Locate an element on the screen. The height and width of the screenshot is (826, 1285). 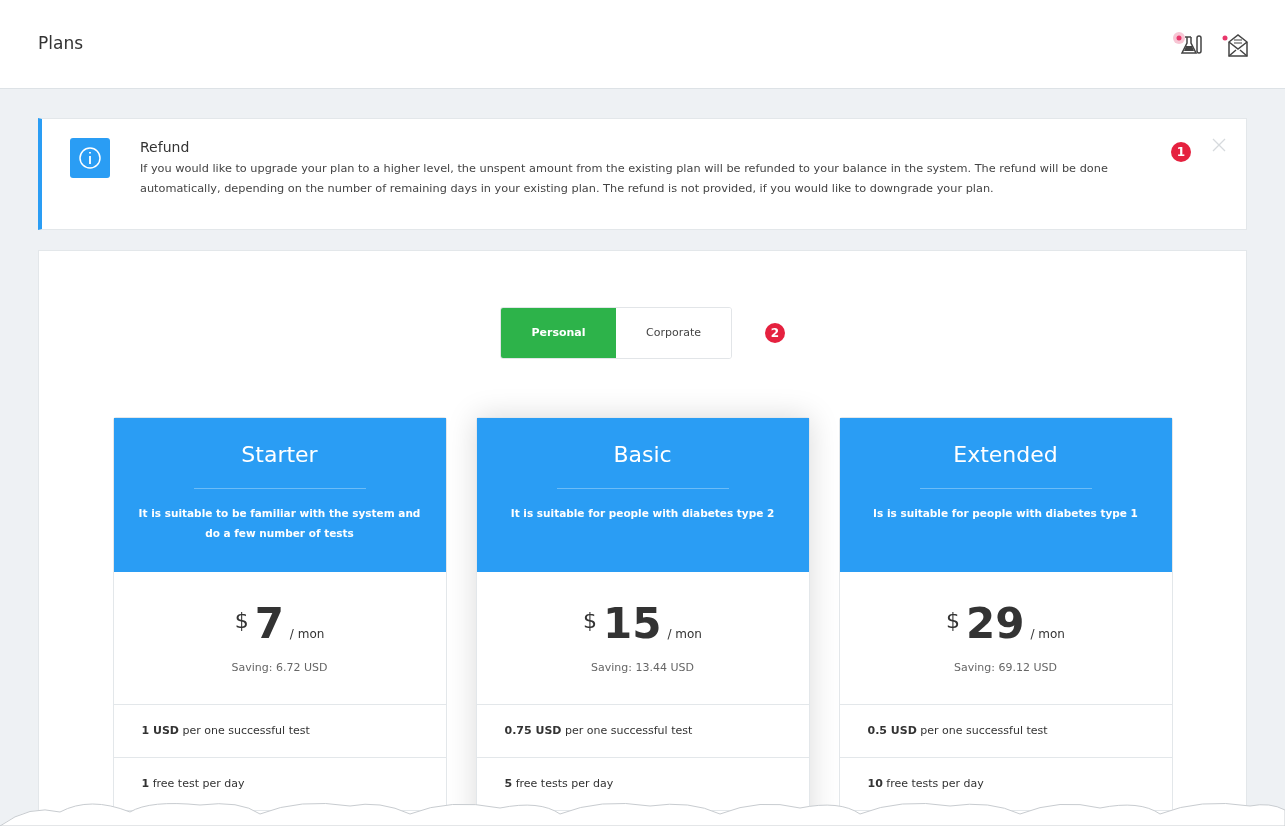
plan-feature: 0.75 USD per one successful test is located at coordinates (598, 730).